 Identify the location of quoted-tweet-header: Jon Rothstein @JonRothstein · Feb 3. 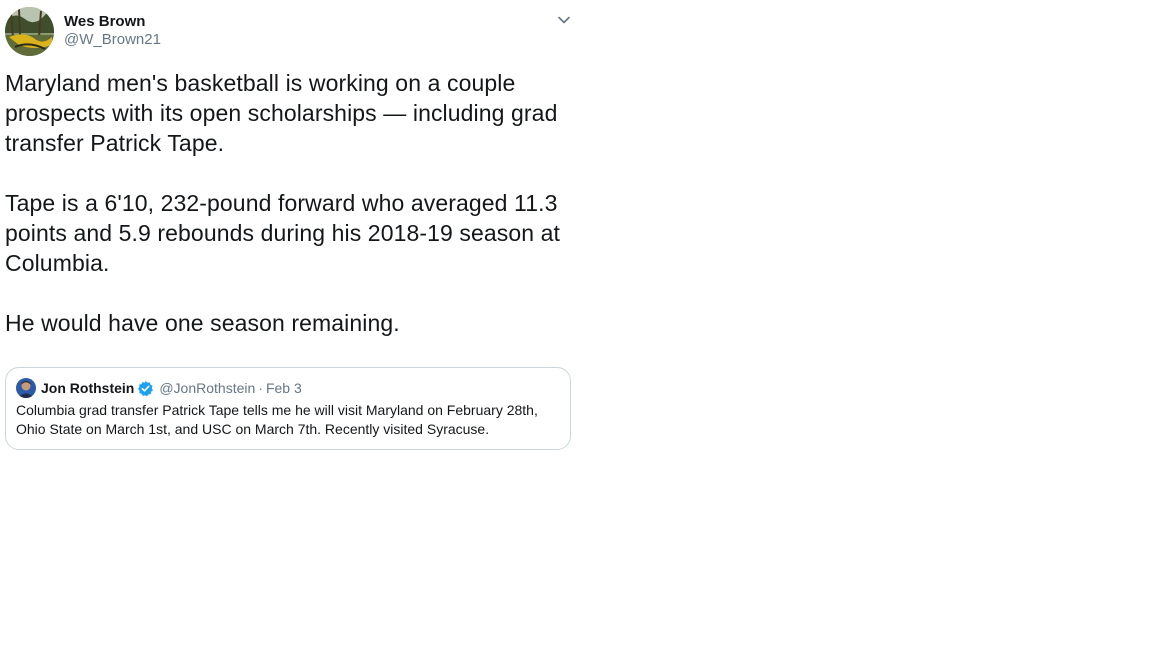
(288, 388).